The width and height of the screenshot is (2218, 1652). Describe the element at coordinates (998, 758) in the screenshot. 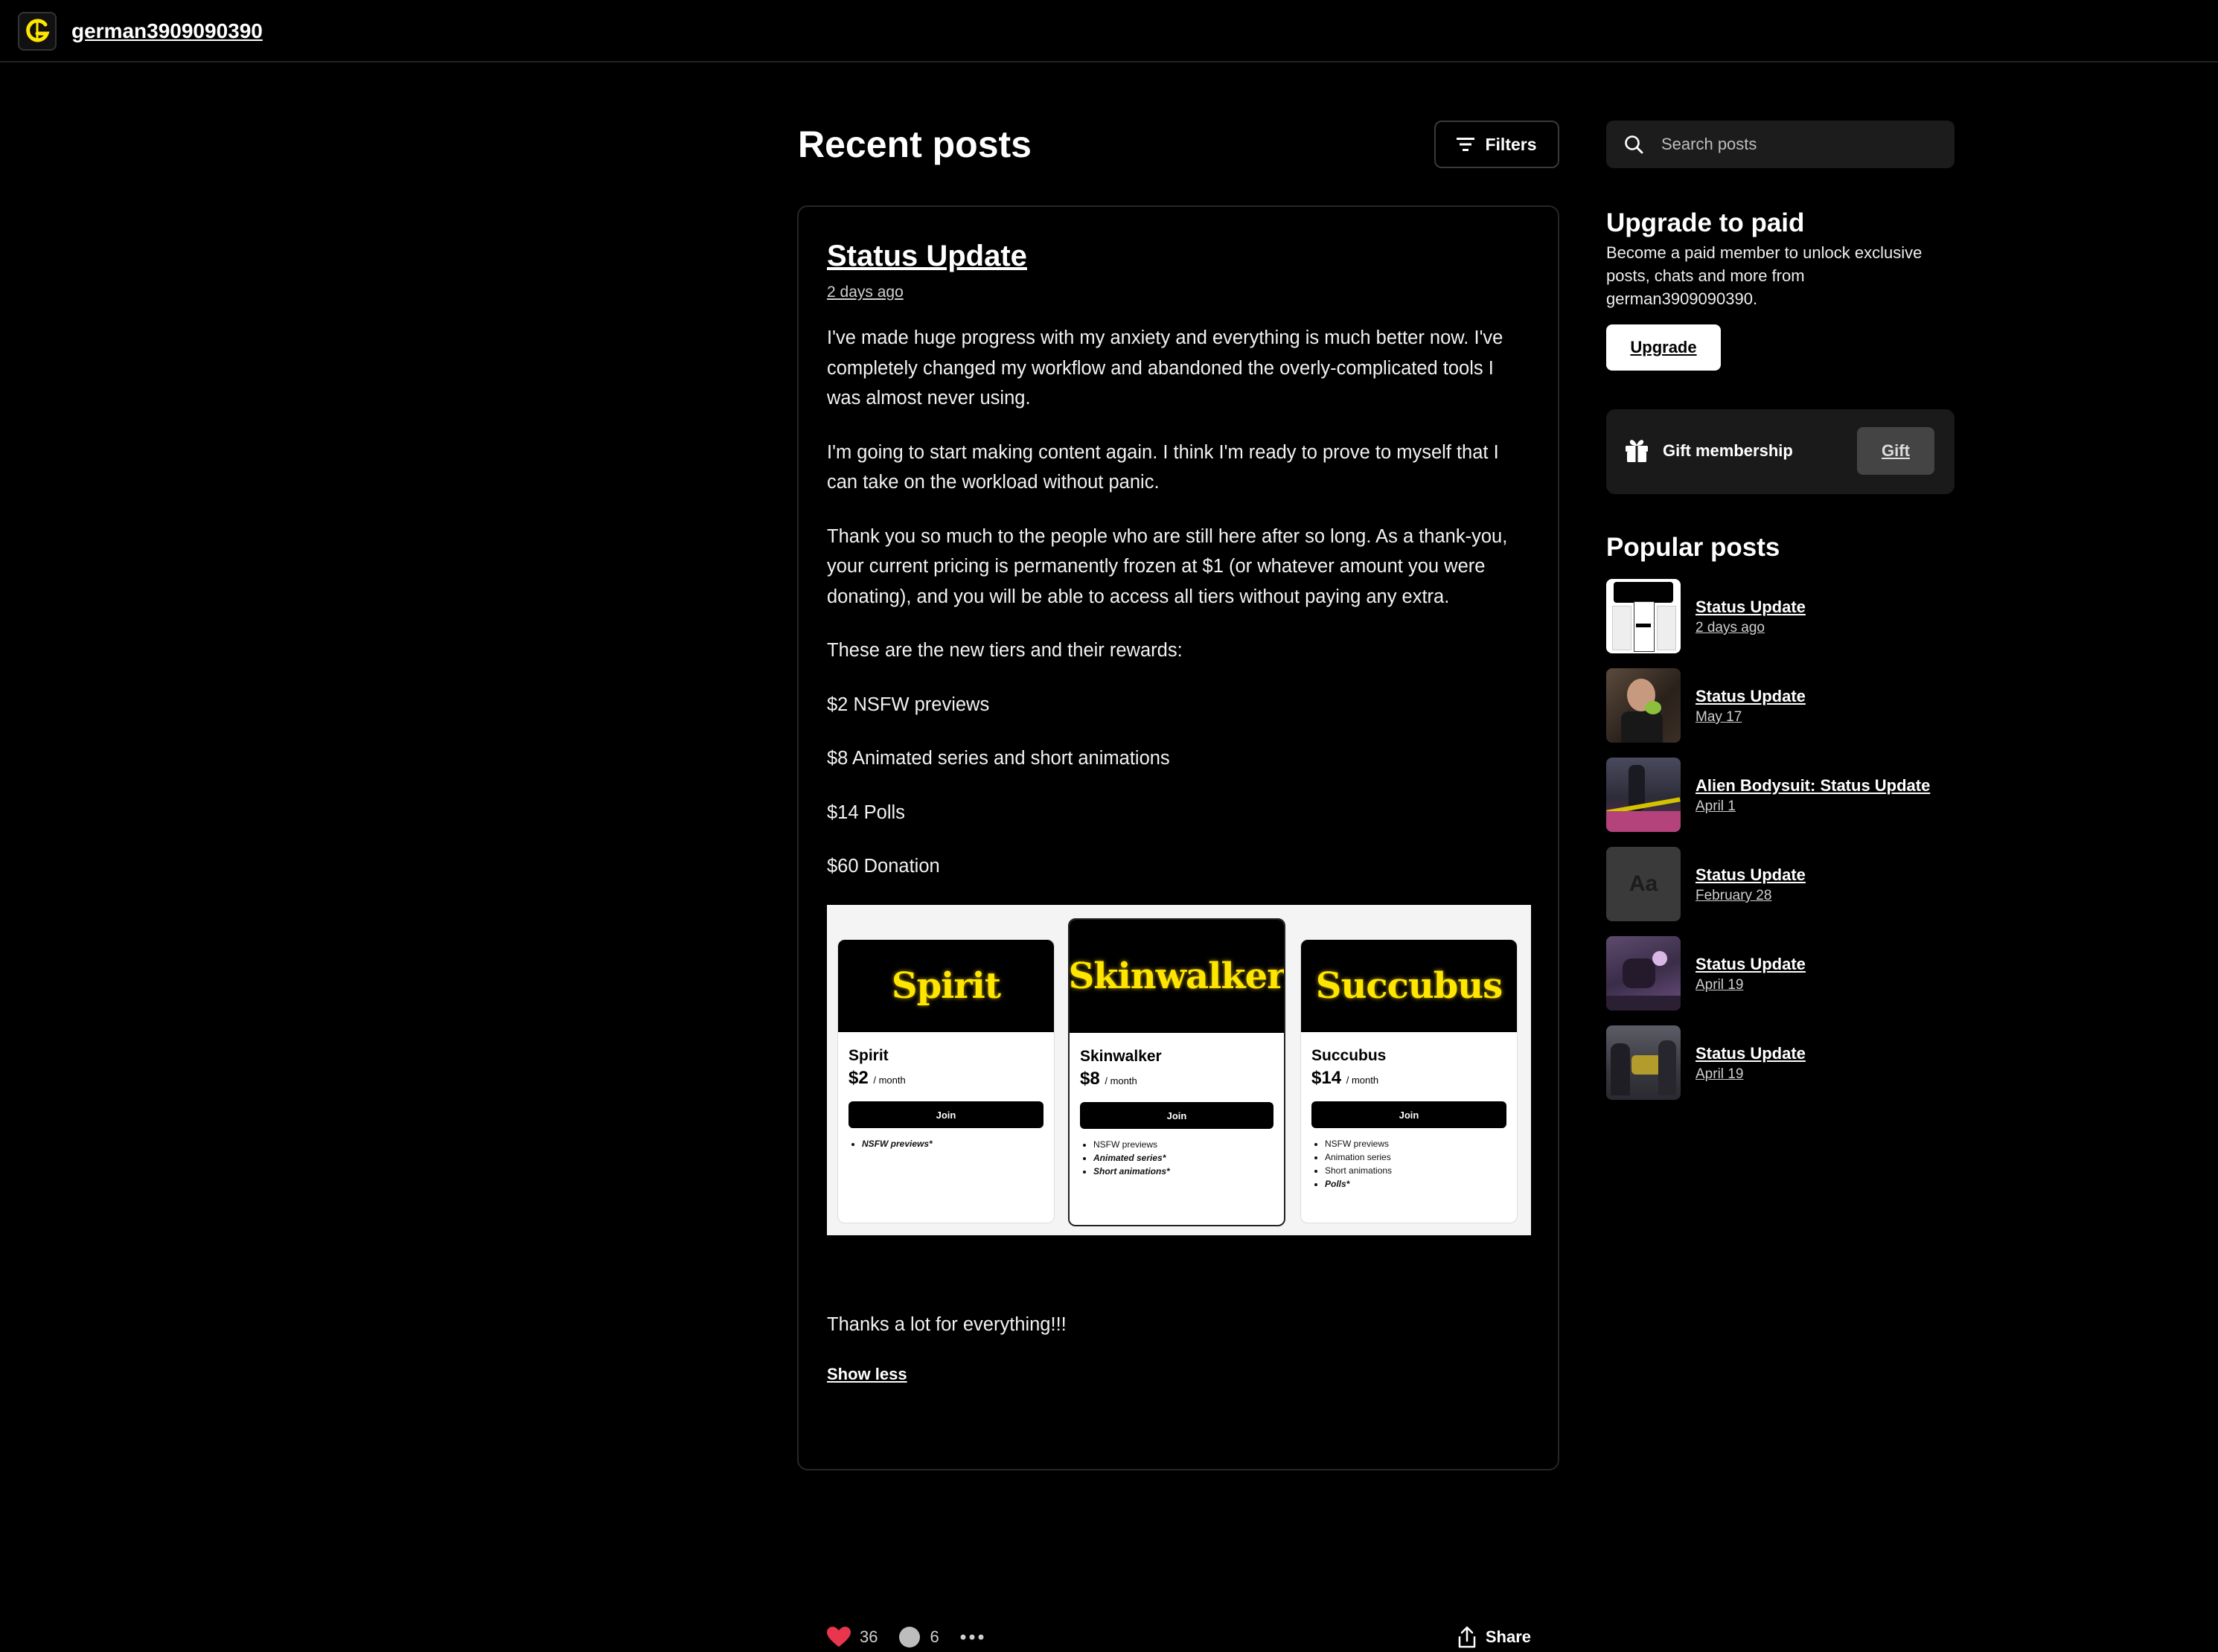

I see `post-paragraph: $8 Animated series and short animations` at that location.